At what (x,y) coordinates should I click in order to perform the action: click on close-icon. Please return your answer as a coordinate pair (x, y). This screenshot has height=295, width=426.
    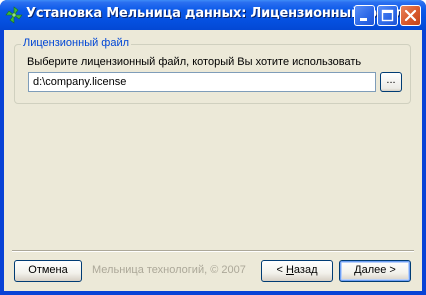
    Looking at the image, I should click on (410, 15).